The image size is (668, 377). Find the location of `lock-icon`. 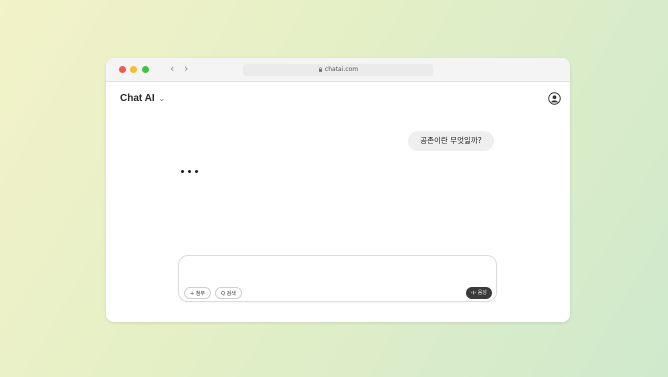

lock-icon is located at coordinates (320, 69).